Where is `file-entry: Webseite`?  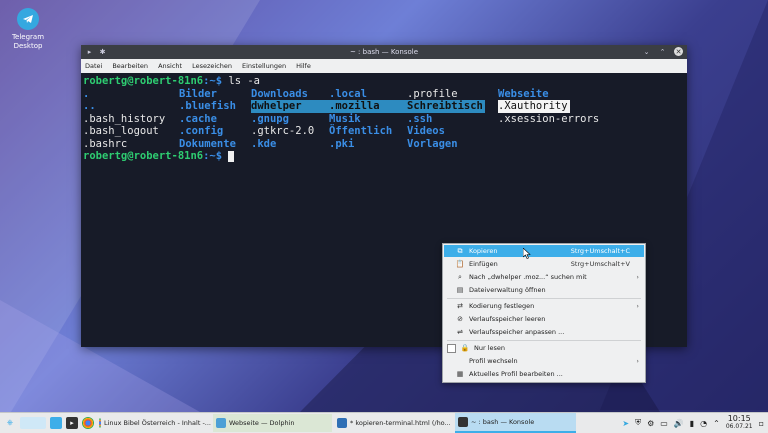
file-entry: Webseite is located at coordinates (523, 93).